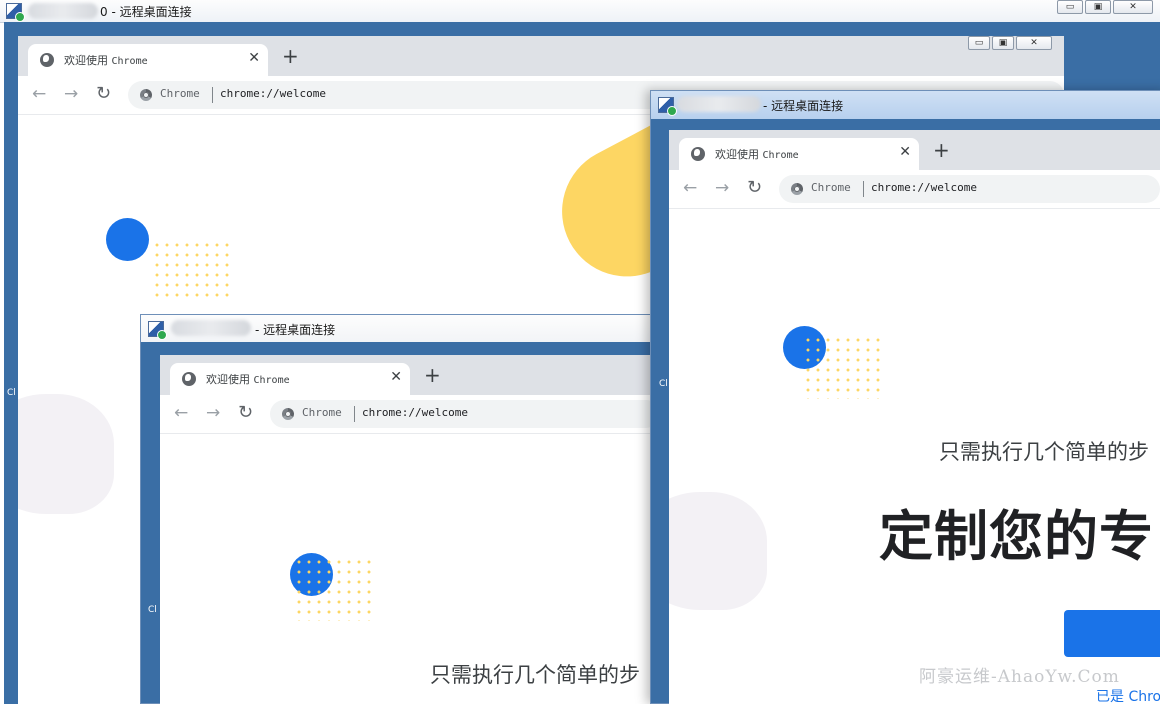 This screenshot has width=1160, height=704. I want to click on get-started-button, so click(1112, 633).